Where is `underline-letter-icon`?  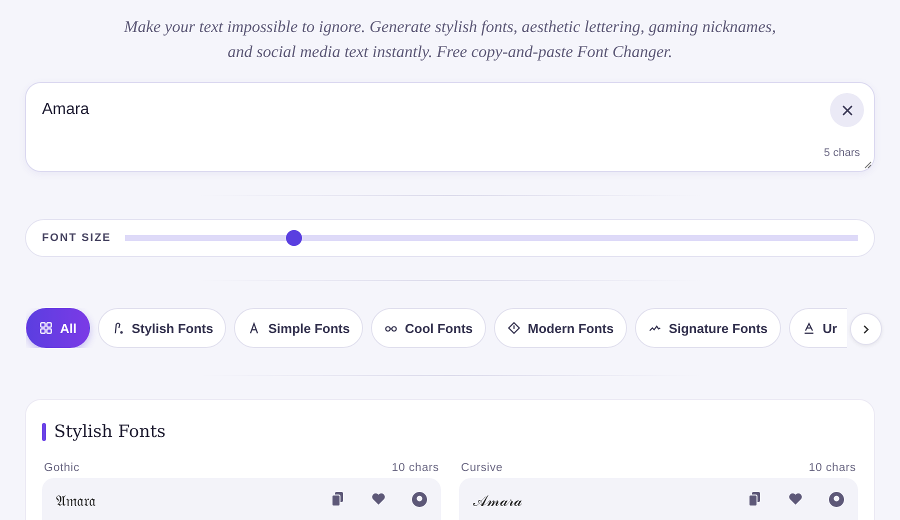 underline-letter-icon is located at coordinates (809, 328).